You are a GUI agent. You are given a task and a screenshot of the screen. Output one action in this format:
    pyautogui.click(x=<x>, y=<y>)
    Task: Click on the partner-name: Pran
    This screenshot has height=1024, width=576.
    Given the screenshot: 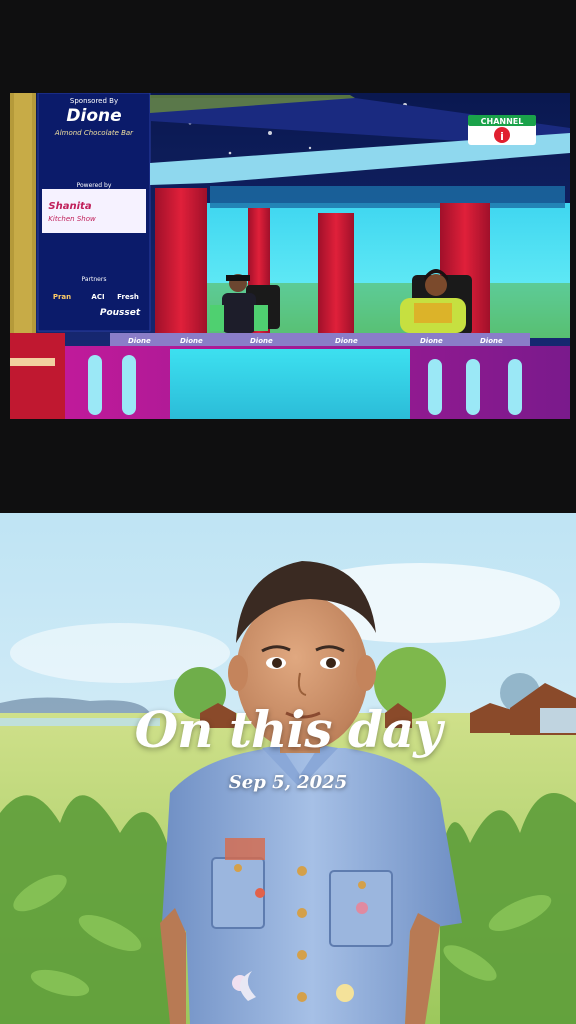 What is the action you would take?
    pyautogui.click(x=62, y=297)
    